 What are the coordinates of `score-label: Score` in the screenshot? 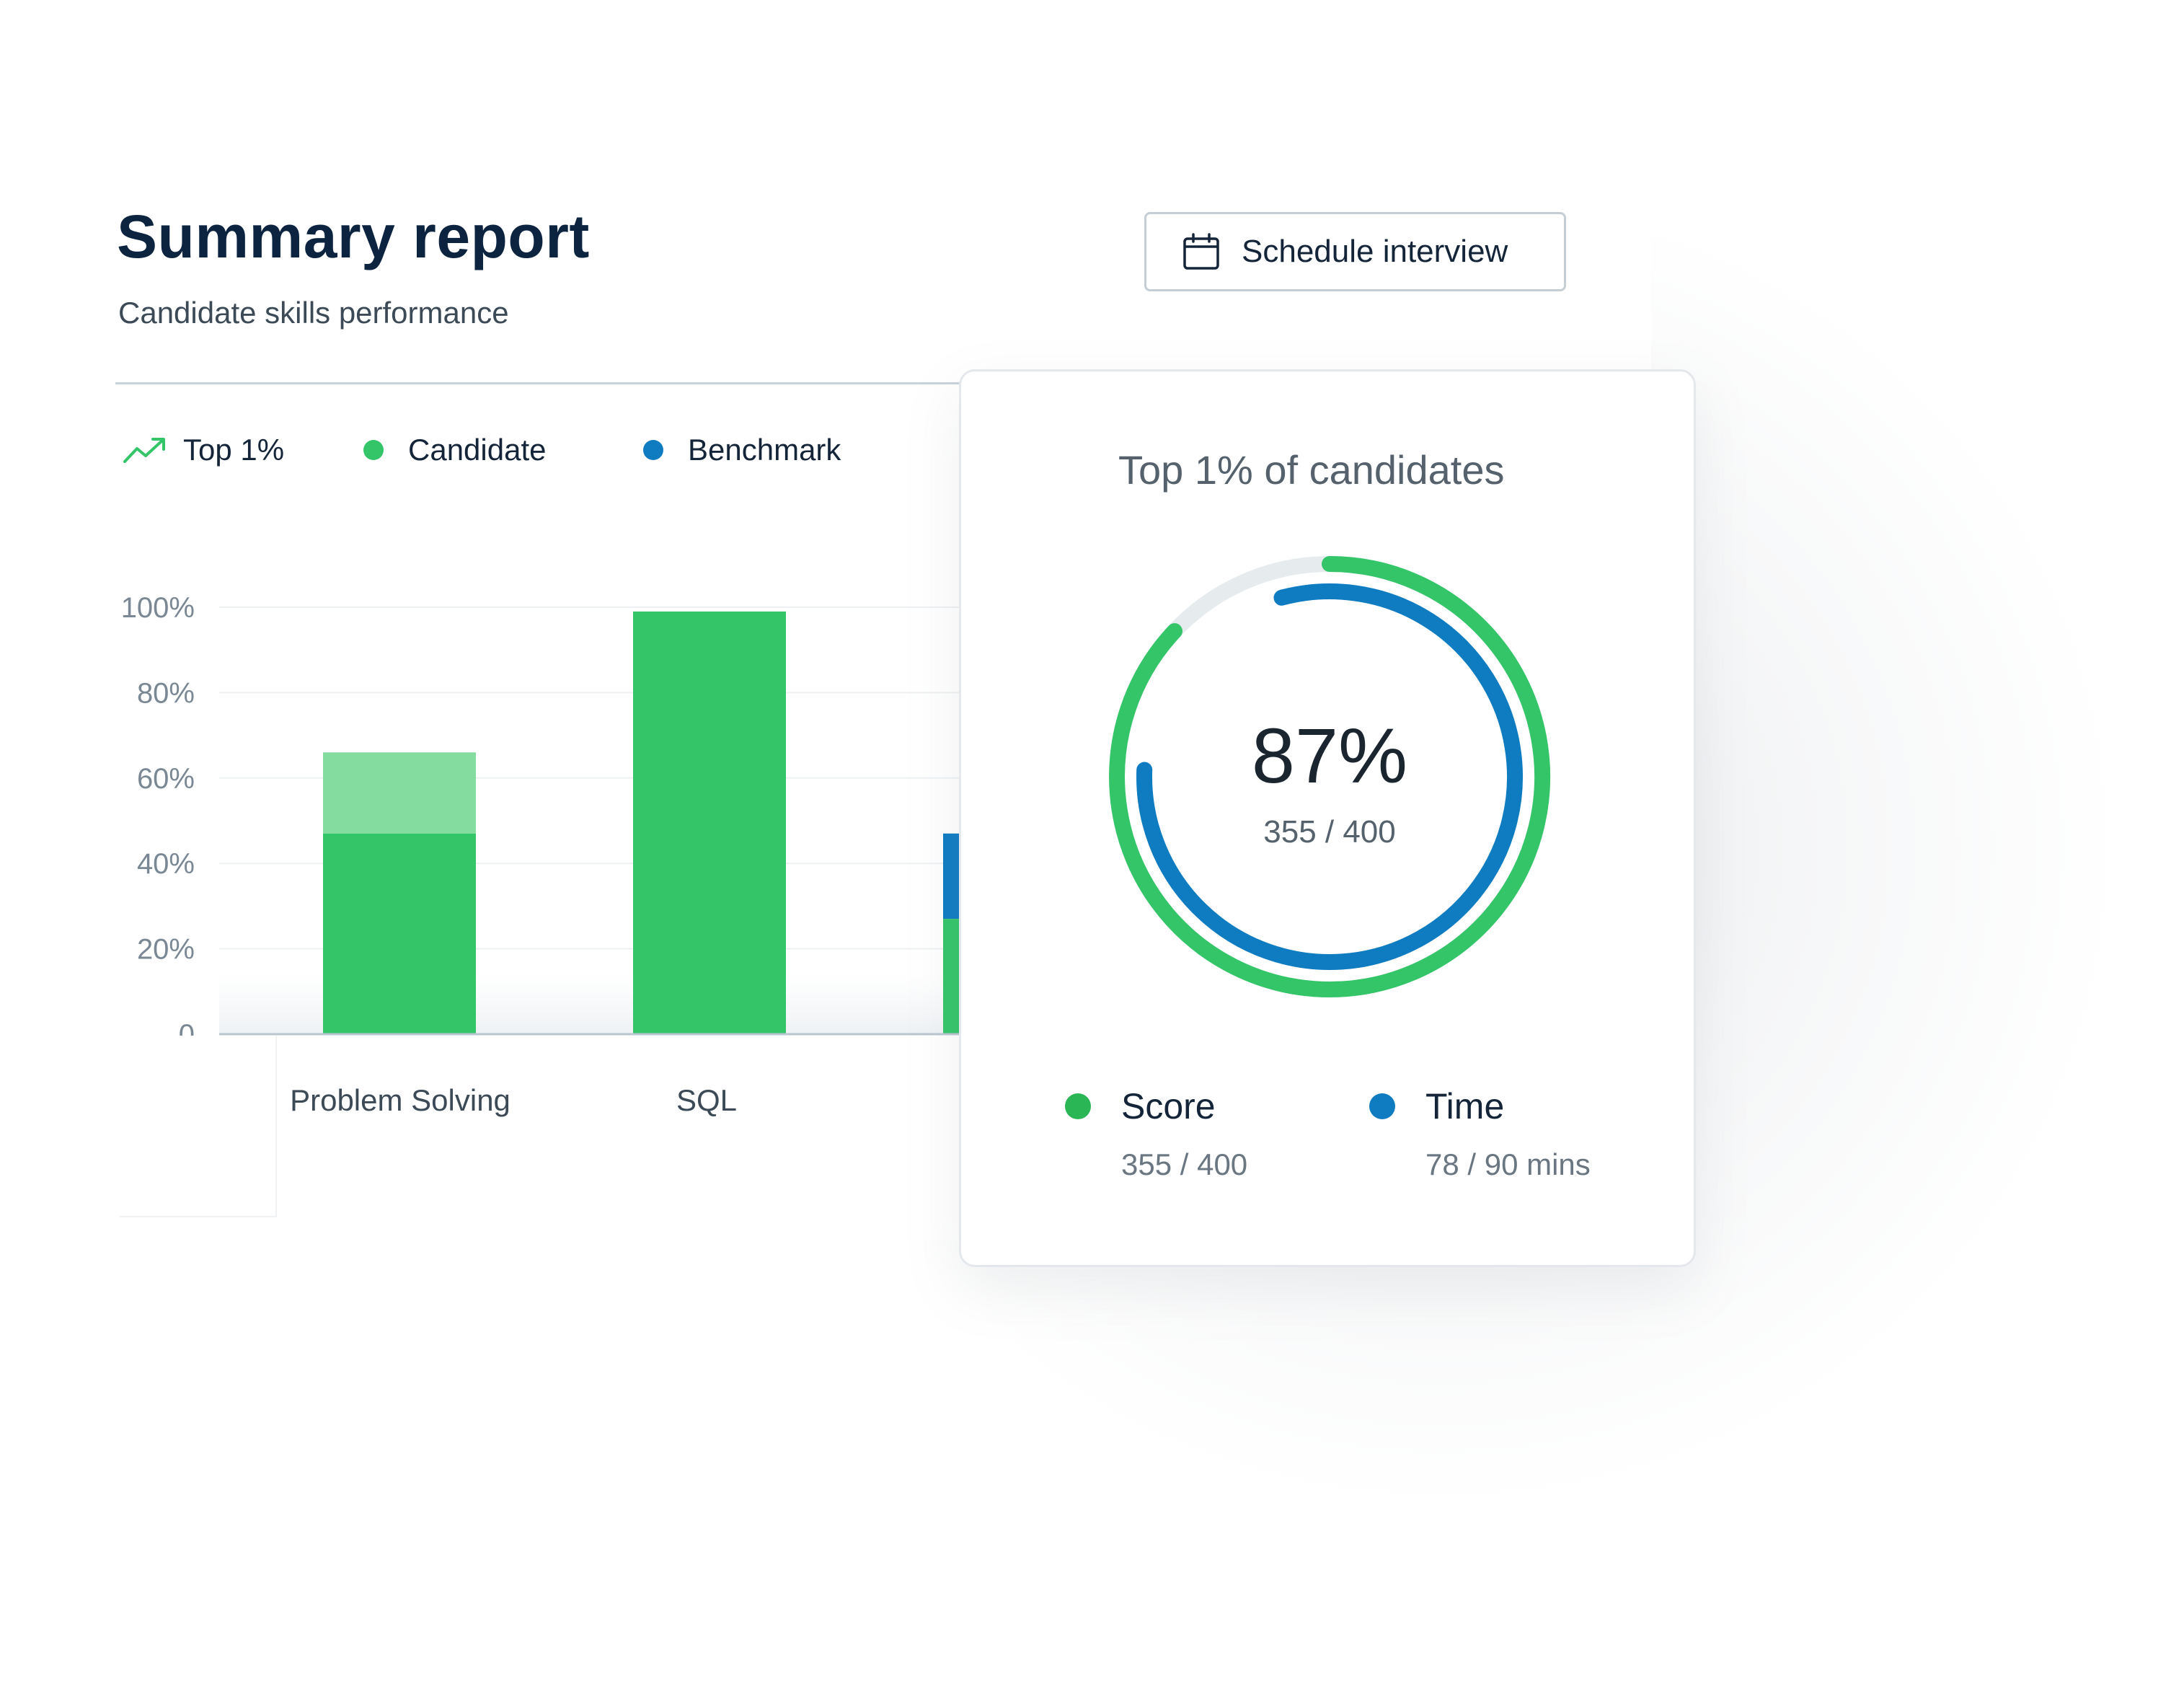 It's located at (1168, 1106).